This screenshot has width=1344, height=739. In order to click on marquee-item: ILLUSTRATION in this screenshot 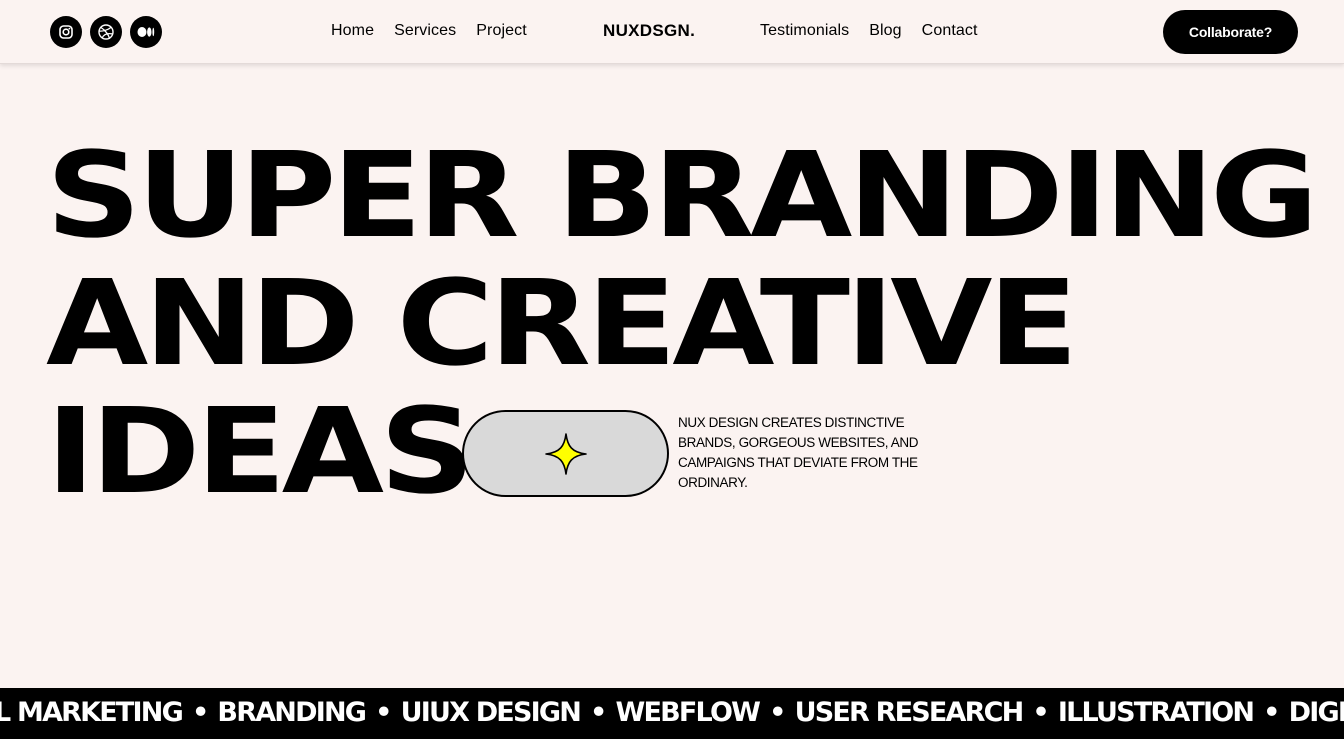, I will do `click(1156, 712)`.